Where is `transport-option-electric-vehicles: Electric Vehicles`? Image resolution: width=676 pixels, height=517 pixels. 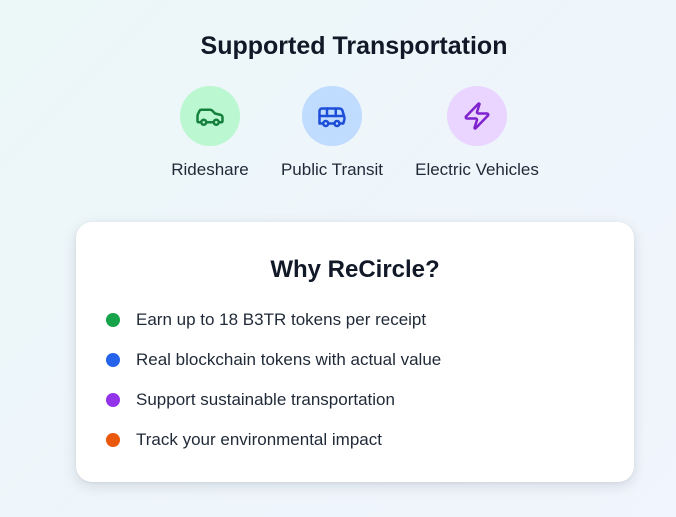 transport-option-electric-vehicles: Electric Vehicles is located at coordinates (477, 133).